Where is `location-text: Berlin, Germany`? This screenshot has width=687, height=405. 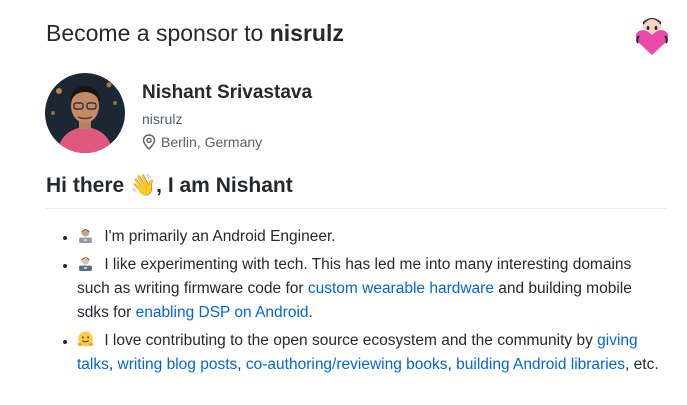
location-text: Berlin, Germany is located at coordinates (212, 142).